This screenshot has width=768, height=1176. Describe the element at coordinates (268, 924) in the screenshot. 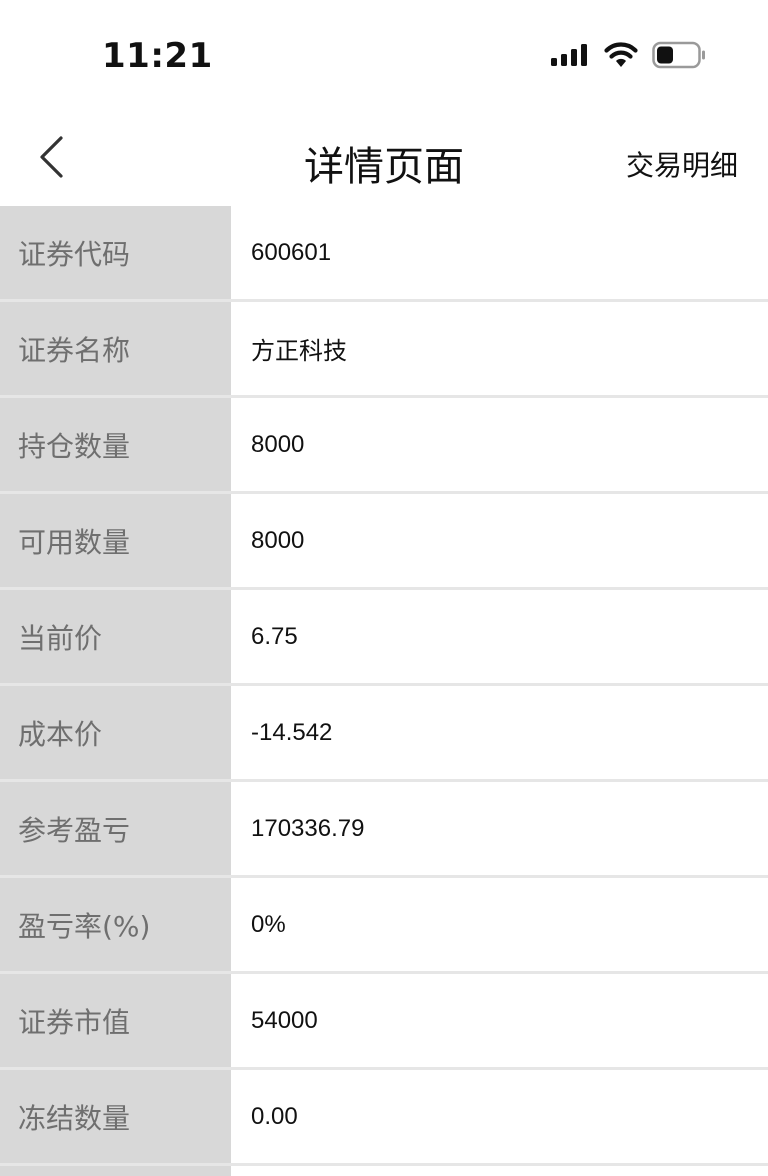

I see `detail-value: 0%` at that location.